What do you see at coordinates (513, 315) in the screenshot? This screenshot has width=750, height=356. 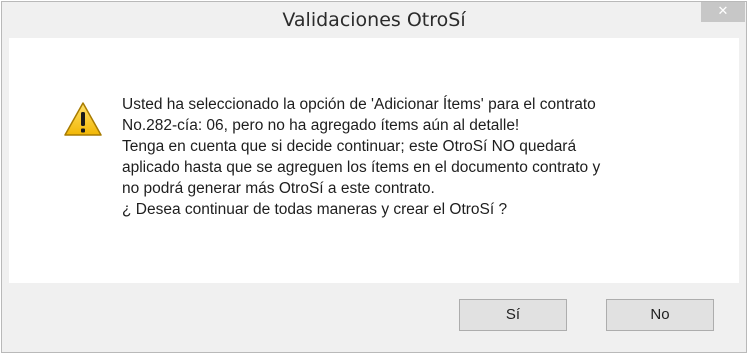 I see `yes-button: Sí` at bounding box center [513, 315].